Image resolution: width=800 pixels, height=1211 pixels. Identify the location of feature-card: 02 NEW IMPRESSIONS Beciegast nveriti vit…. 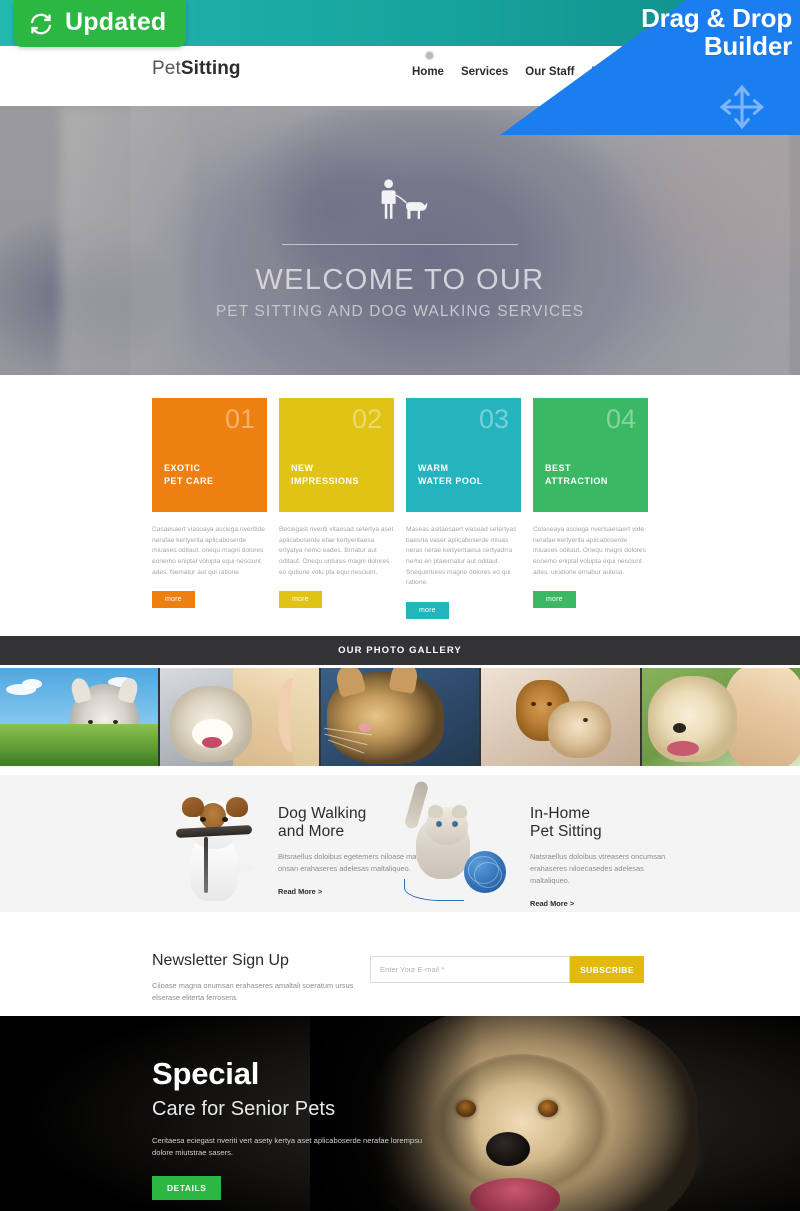
(336, 508).